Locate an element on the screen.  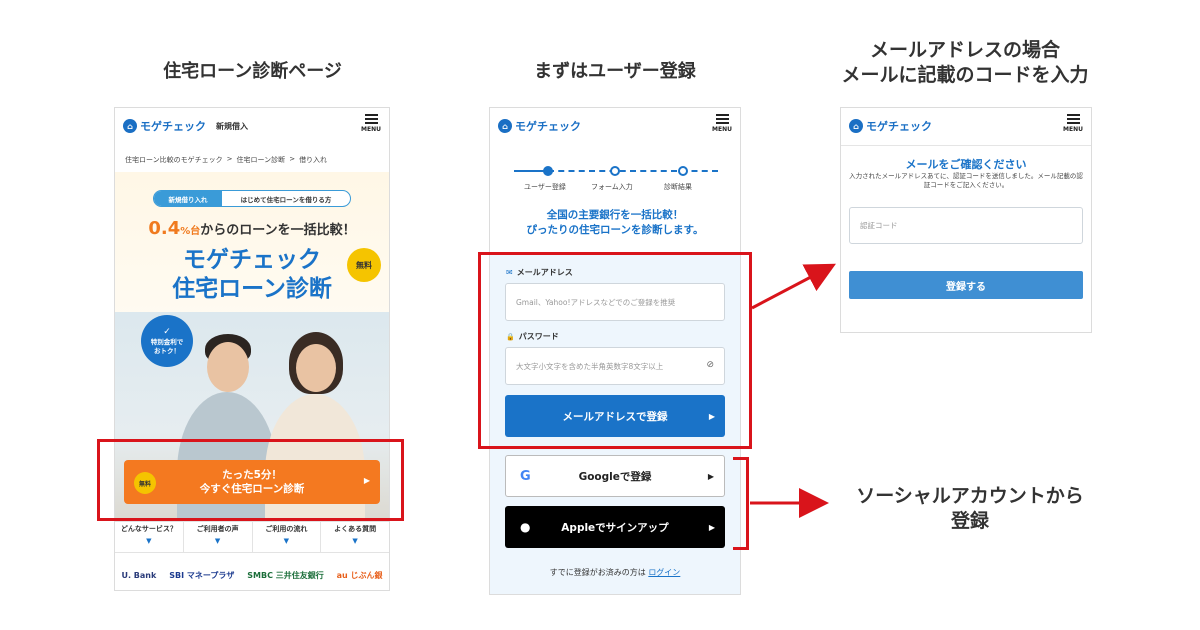
woman-face is located at coordinates (316, 368).